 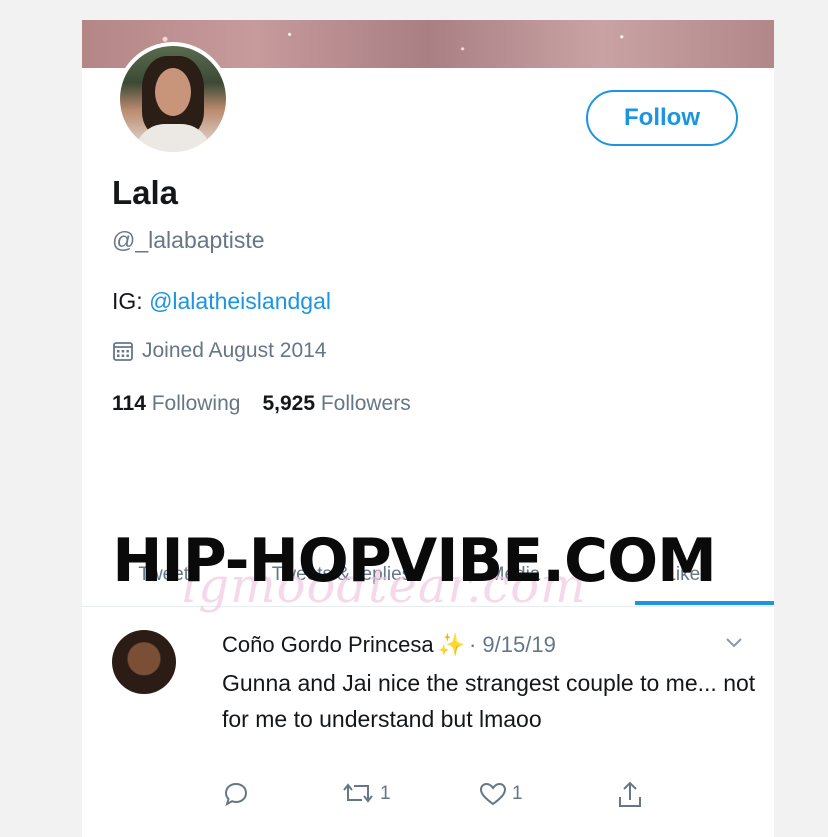 I want to click on followers-label: Followers, so click(x=365, y=403).